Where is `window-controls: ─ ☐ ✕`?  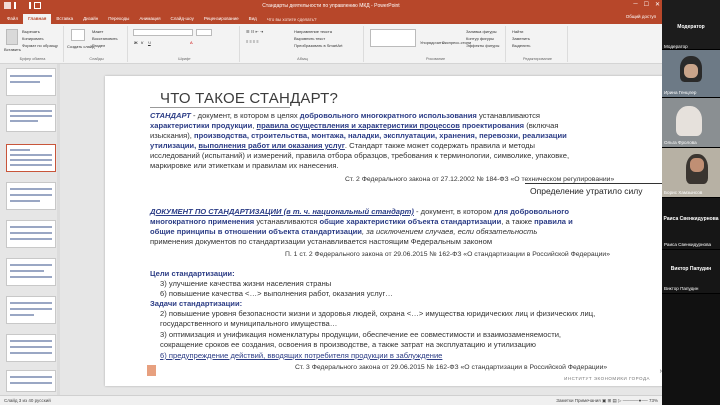
window-controls: ─ ☐ ✕ is located at coordinates (646, 4).